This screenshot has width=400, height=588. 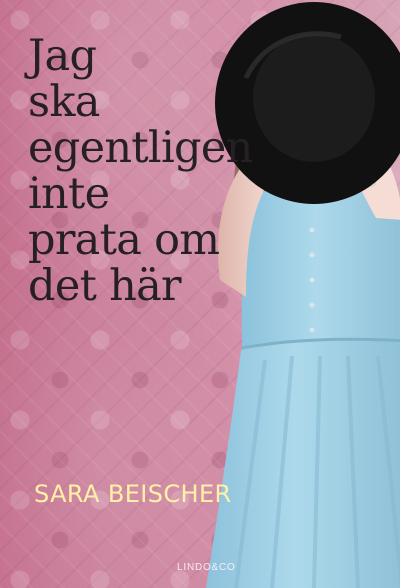 I want to click on title-line-3: egentligen, so click(x=140, y=148).